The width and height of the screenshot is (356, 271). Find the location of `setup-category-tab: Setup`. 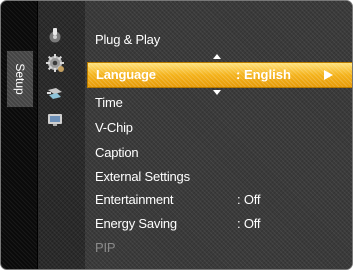

setup-category-tab: Setup is located at coordinates (20, 79).